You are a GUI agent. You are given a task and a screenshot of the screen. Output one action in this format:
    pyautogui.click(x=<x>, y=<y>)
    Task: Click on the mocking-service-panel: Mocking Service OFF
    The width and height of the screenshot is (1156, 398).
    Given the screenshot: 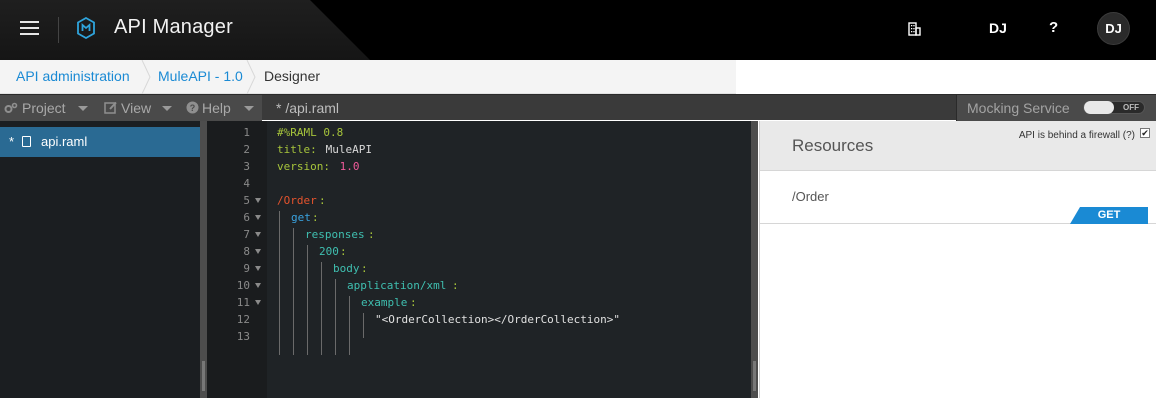 What is the action you would take?
    pyautogui.click(x=1056, y=108)
    